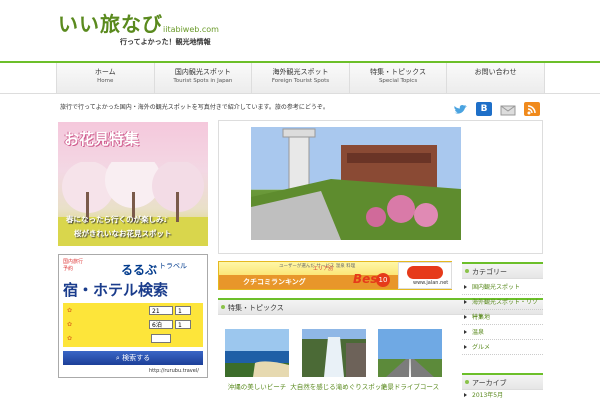 Image resolution: width=600 pixels, height=400 pixels. Describe the element at coordinates (323, 269) in the screenshot. I see `ranking-area-label: エリア別` at that location.